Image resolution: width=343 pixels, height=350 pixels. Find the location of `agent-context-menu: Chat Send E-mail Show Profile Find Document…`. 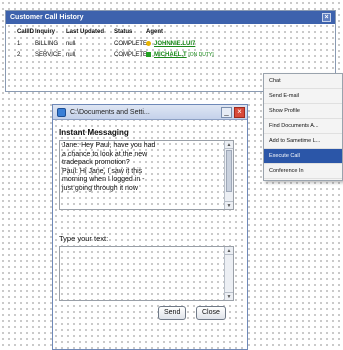

agent-context-menu: Chat Send E-mail Show Profile Find Document… is located at coordinates (303, 127).